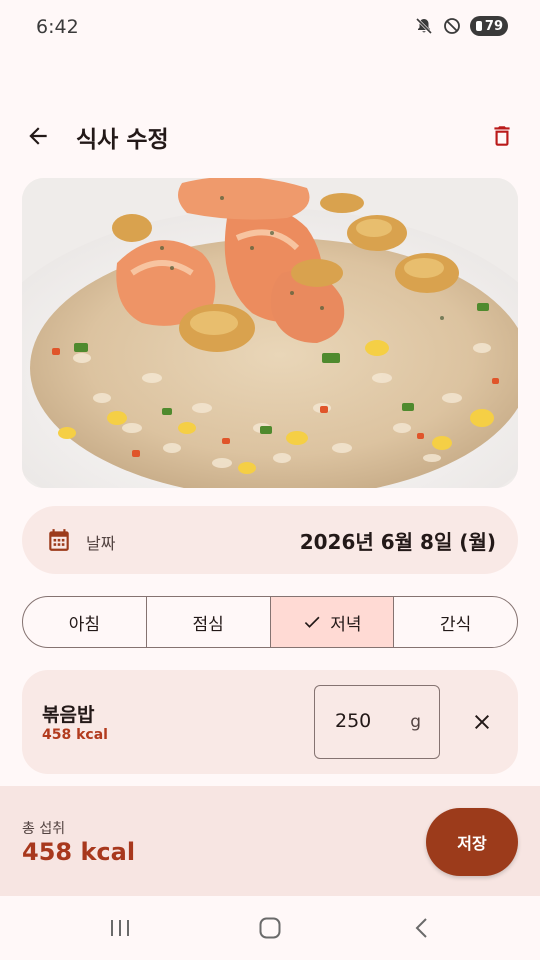  I want to click on amount-value: 250, so click(353, 721).